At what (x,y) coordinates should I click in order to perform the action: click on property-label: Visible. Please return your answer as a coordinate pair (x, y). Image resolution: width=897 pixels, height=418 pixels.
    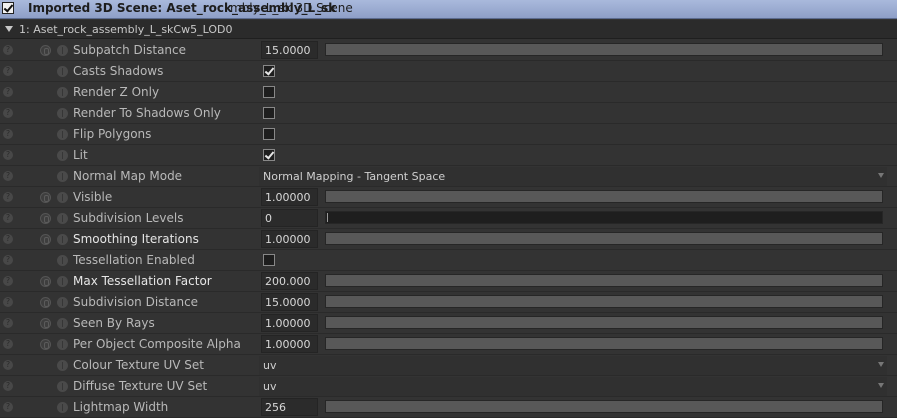
    Looking at the image, I should click on (93, 197).